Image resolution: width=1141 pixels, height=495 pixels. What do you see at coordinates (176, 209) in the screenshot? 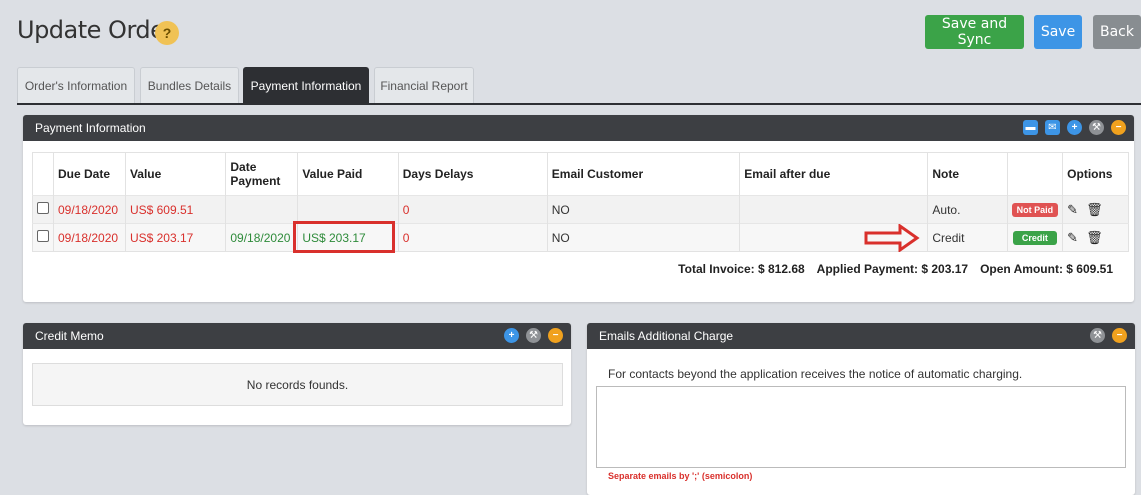
I see `value-cell: US$ 609.51` at bounding box center [176, 209].